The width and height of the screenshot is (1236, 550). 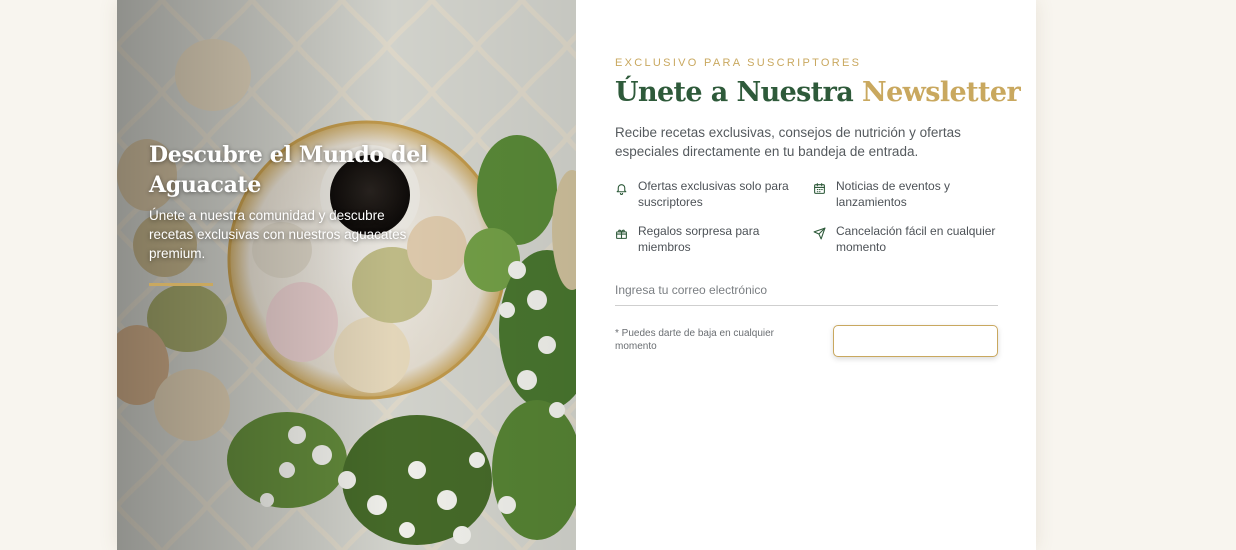 I want to click on benefit-item: Cancelación fácil en cualquier momento, so click(x=908, y=239).